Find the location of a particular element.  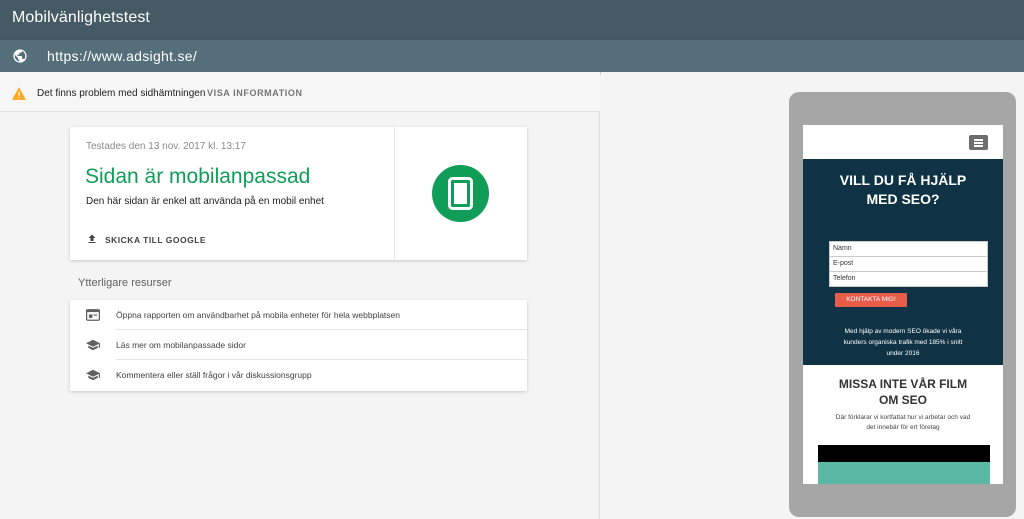

resources-heading: Ytterligare resurser is located at coordinates (125, 283).